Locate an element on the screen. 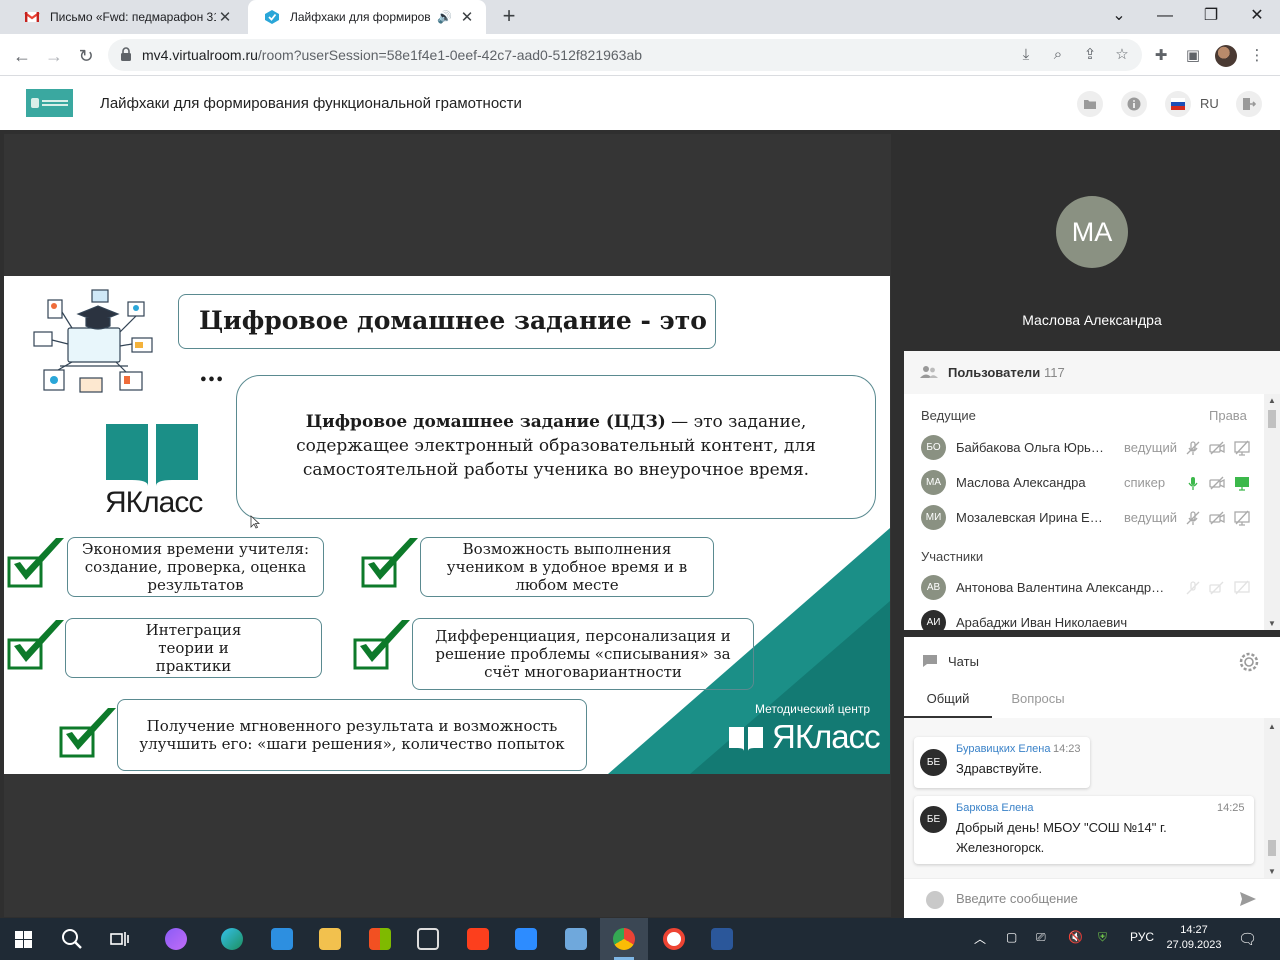 Image resolution: width=1280 pixels, height=960 pixels. info-icon is located at coordinates (1134, 104).